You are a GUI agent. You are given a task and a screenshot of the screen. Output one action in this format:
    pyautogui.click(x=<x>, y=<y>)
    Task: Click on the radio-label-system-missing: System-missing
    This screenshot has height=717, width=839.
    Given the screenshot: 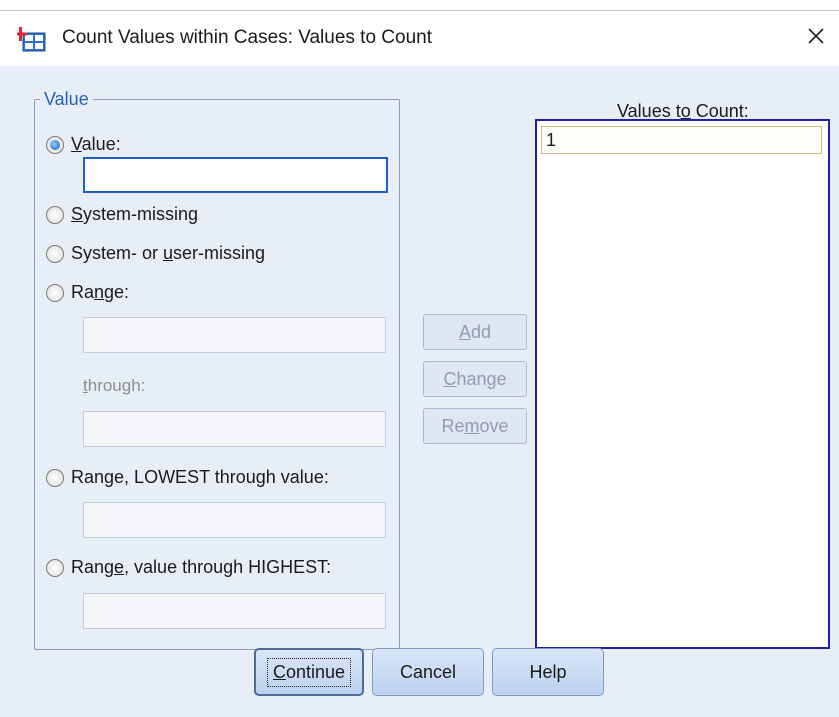 What is the action you would take?
    pyautogui.click(x=135, y=214)
    